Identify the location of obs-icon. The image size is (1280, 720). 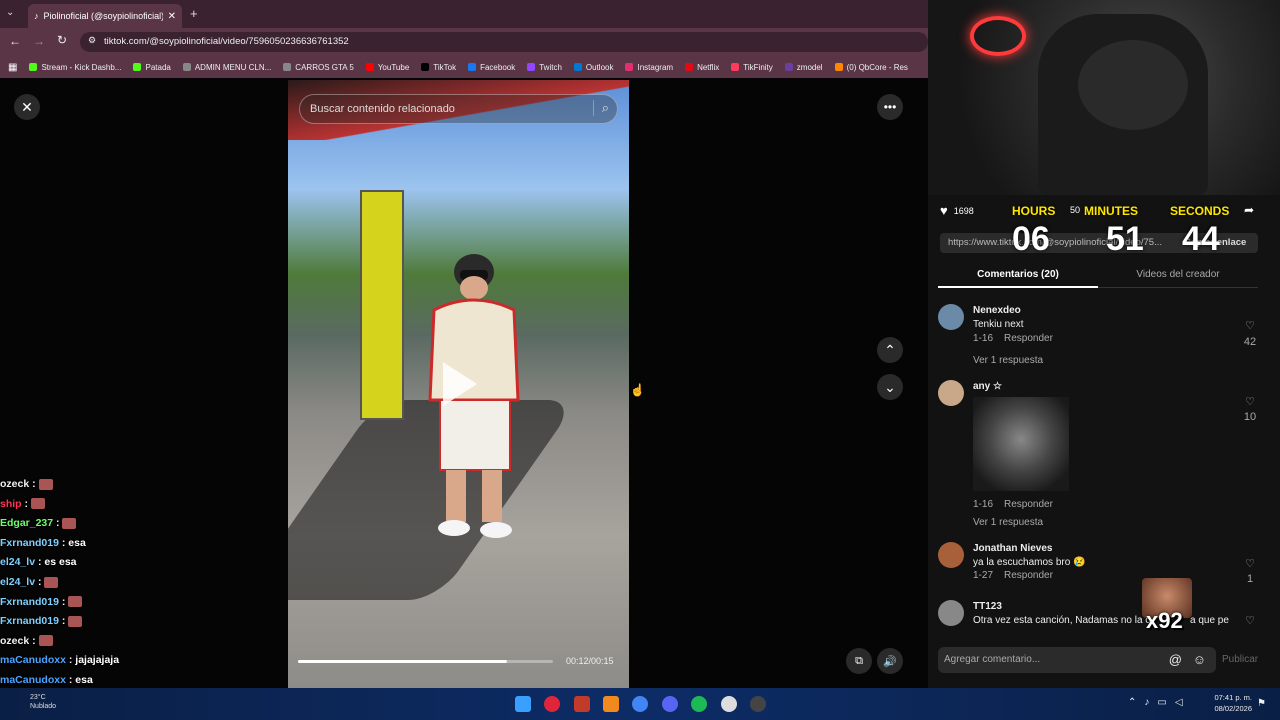
(758, 704).